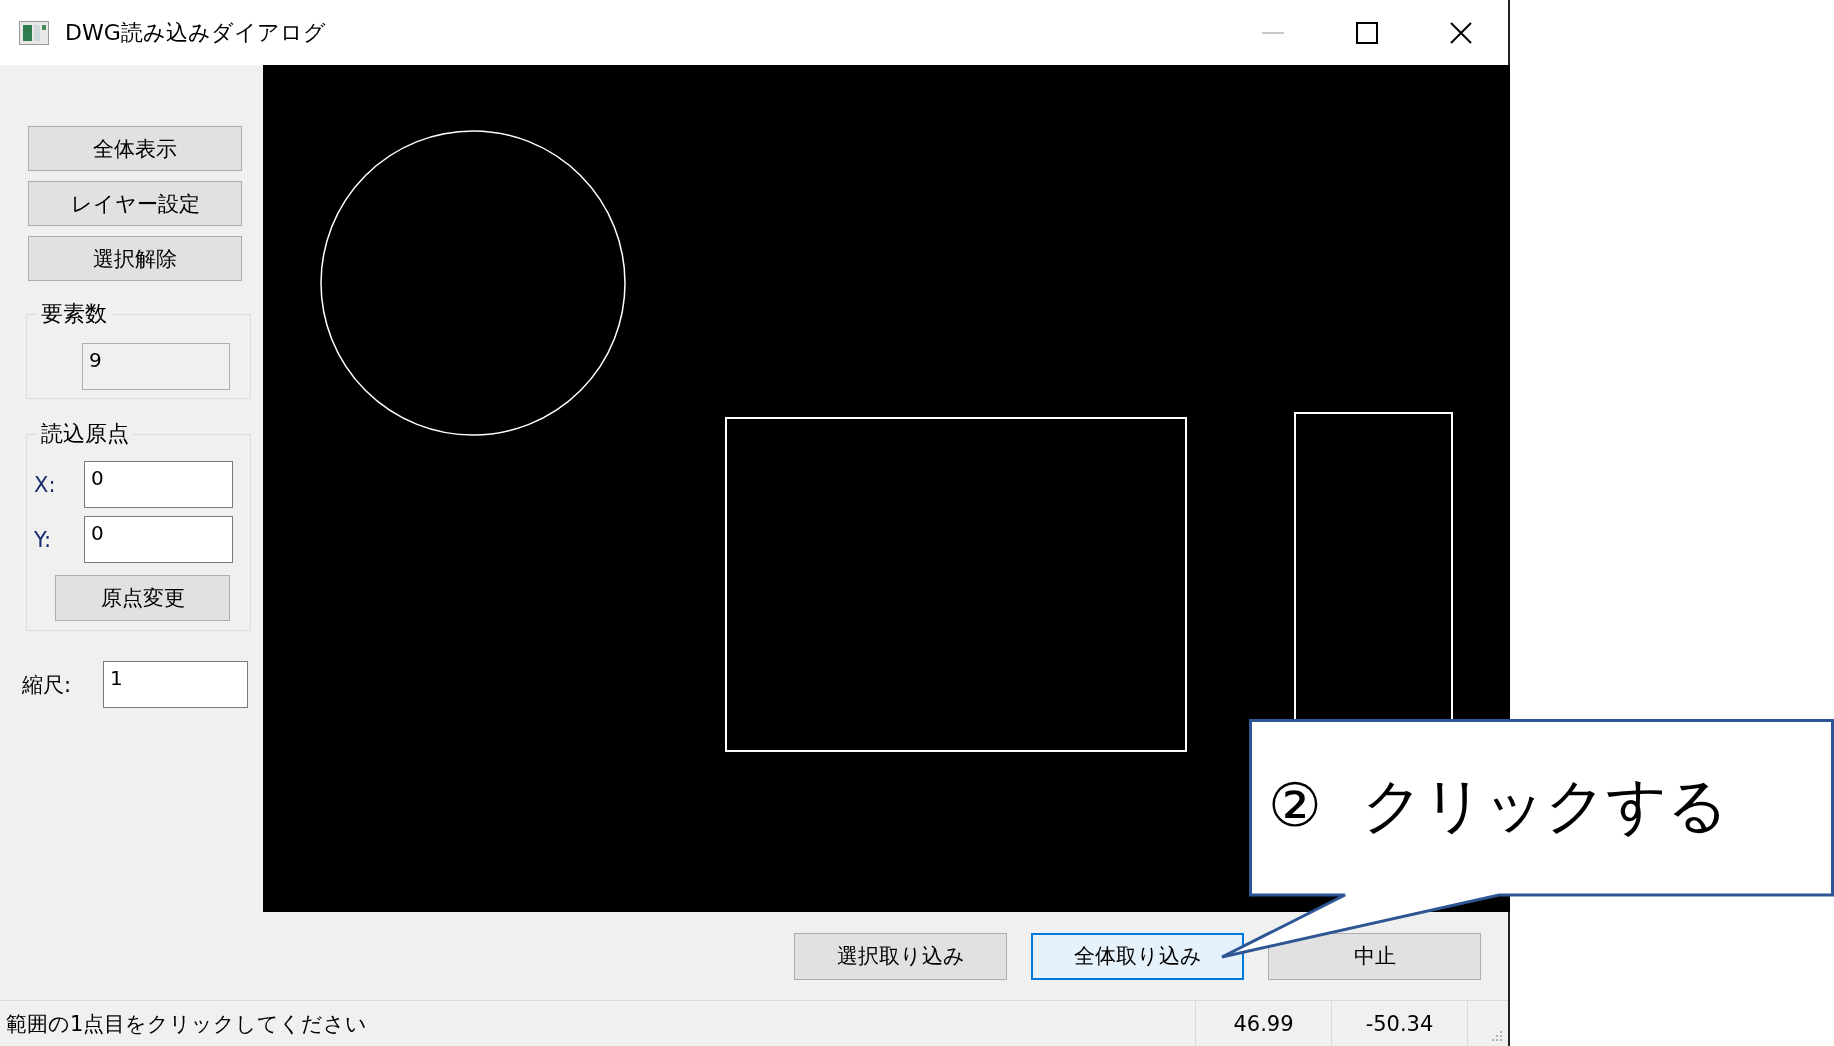  What do you see at coordinates (196, 32) in the screenshot?
I see `window-title: DWG読み込みダイアログ` at bounding box center [196, 32].